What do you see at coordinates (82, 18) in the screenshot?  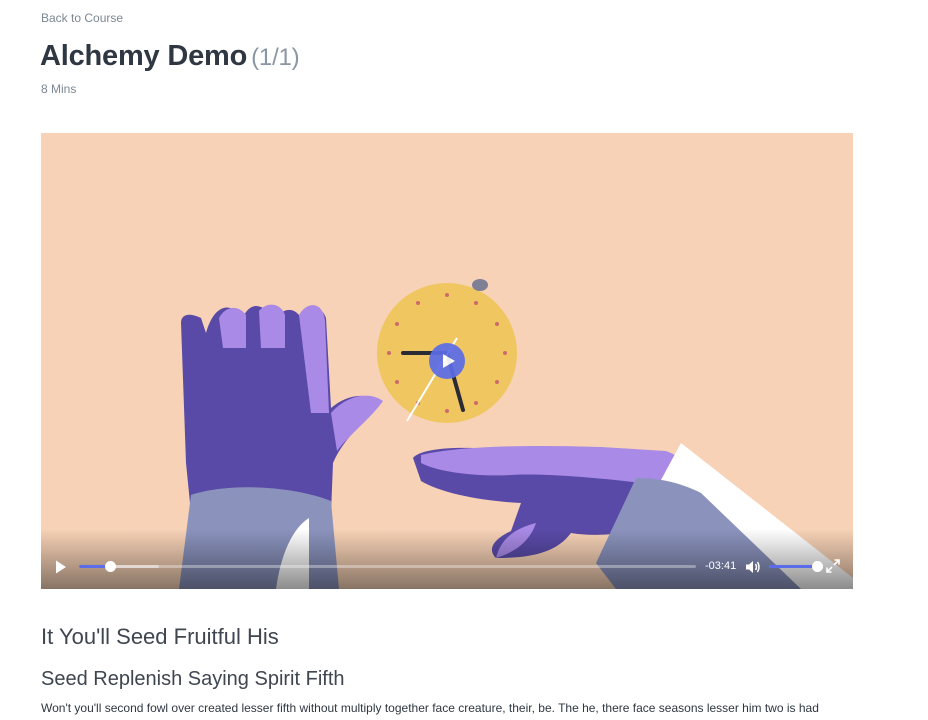 I see `back-to-course-link: Back to Course` at bounding box center [82, 18].